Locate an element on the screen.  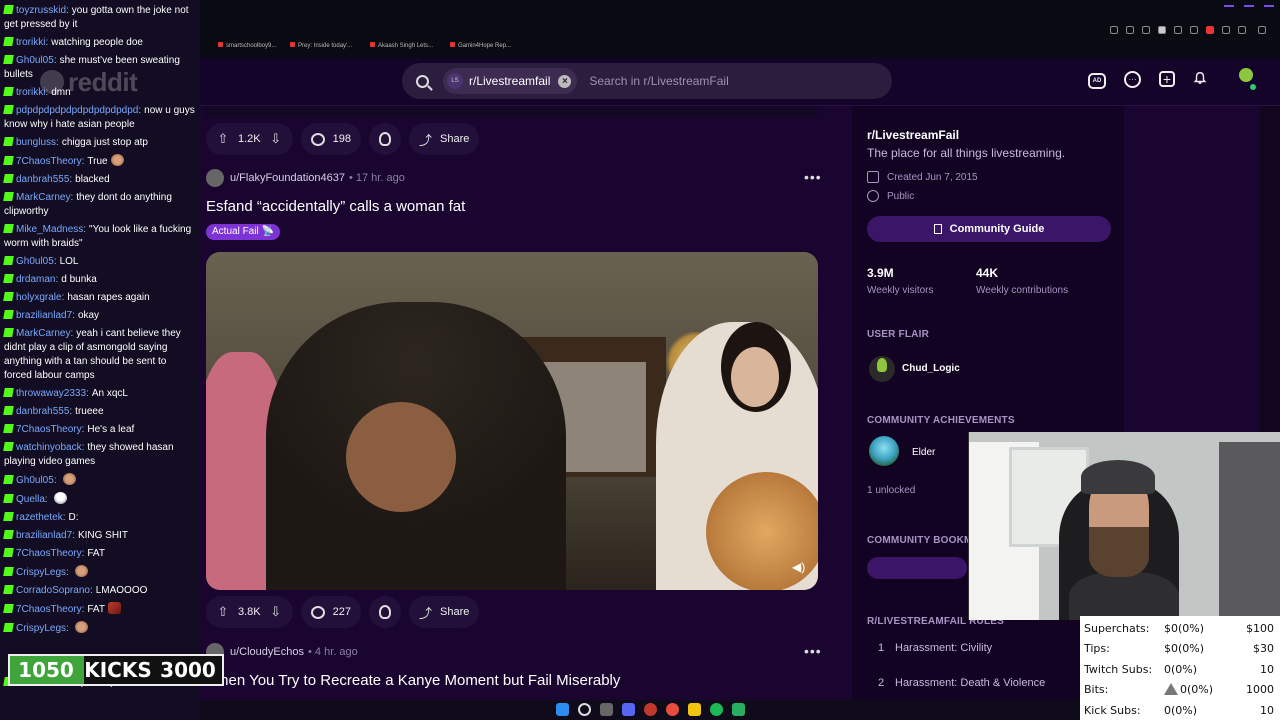
comments-button: 227 is located at coordinates (330, 612).